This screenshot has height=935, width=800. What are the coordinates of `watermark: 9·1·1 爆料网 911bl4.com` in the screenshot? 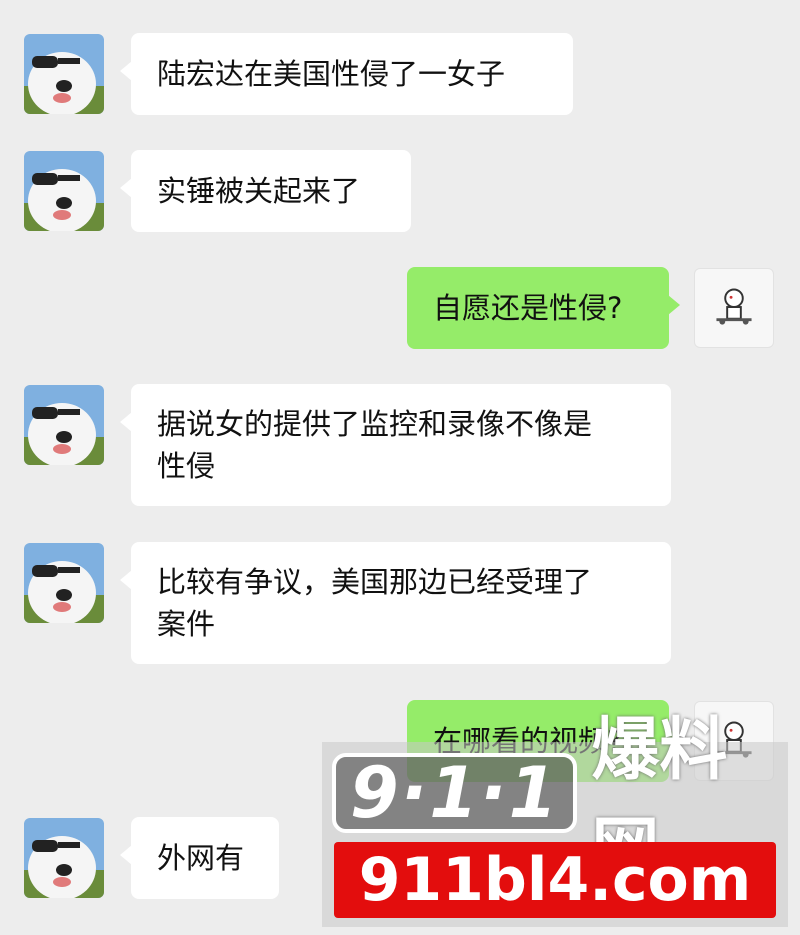 It's located at (555, 819).